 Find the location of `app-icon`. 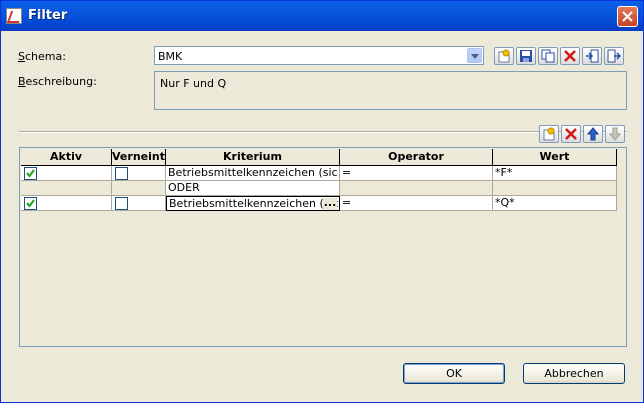

app-icon is located at coordinates (14, 16).